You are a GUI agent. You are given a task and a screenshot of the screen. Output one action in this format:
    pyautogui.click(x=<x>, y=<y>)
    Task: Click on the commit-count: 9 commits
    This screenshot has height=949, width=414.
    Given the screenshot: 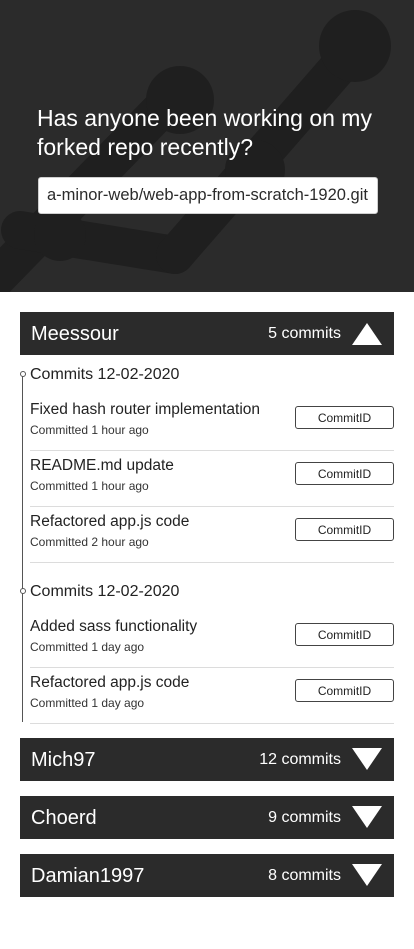 What is the action you would take?
    pyautogui.click(x=304, y=817)
    